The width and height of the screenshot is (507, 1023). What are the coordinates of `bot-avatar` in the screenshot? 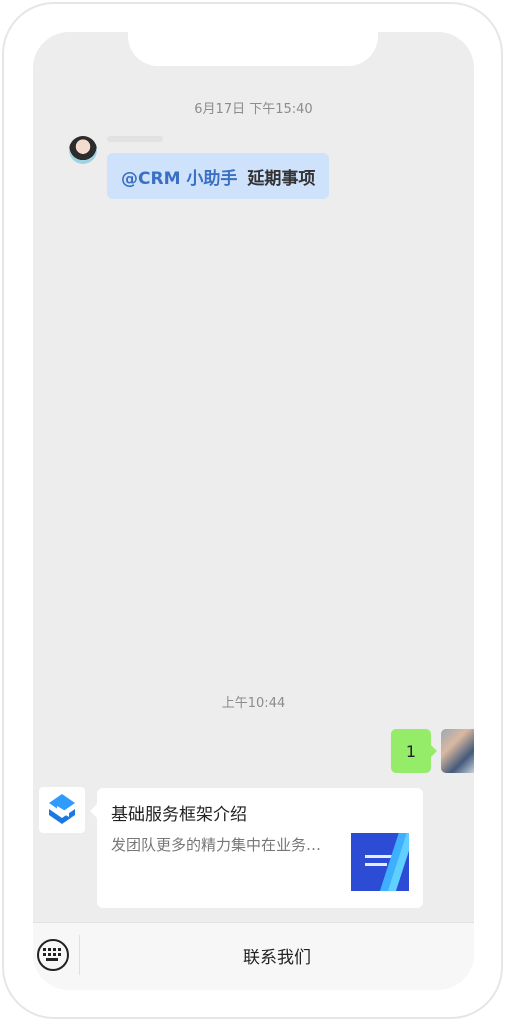 It's located at (62, 810).